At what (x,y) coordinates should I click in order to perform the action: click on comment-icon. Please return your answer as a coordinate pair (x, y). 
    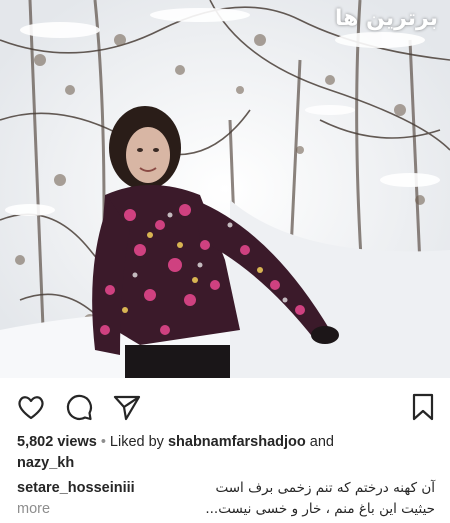
    Looking at the image, I should click on (79, 407).